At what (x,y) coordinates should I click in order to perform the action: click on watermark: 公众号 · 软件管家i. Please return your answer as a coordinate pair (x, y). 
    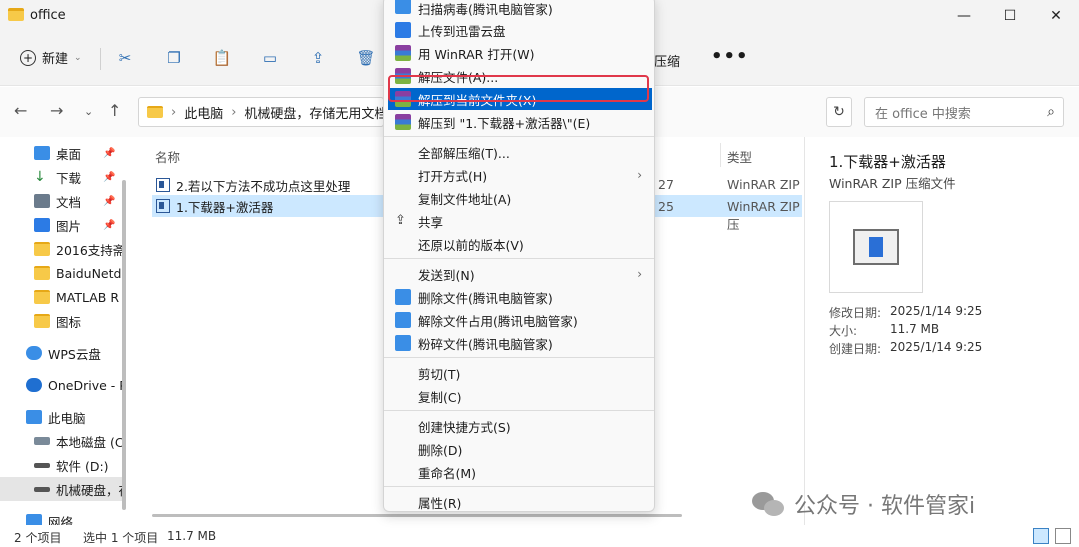
    Looking at the image, I should click on (863, 504).